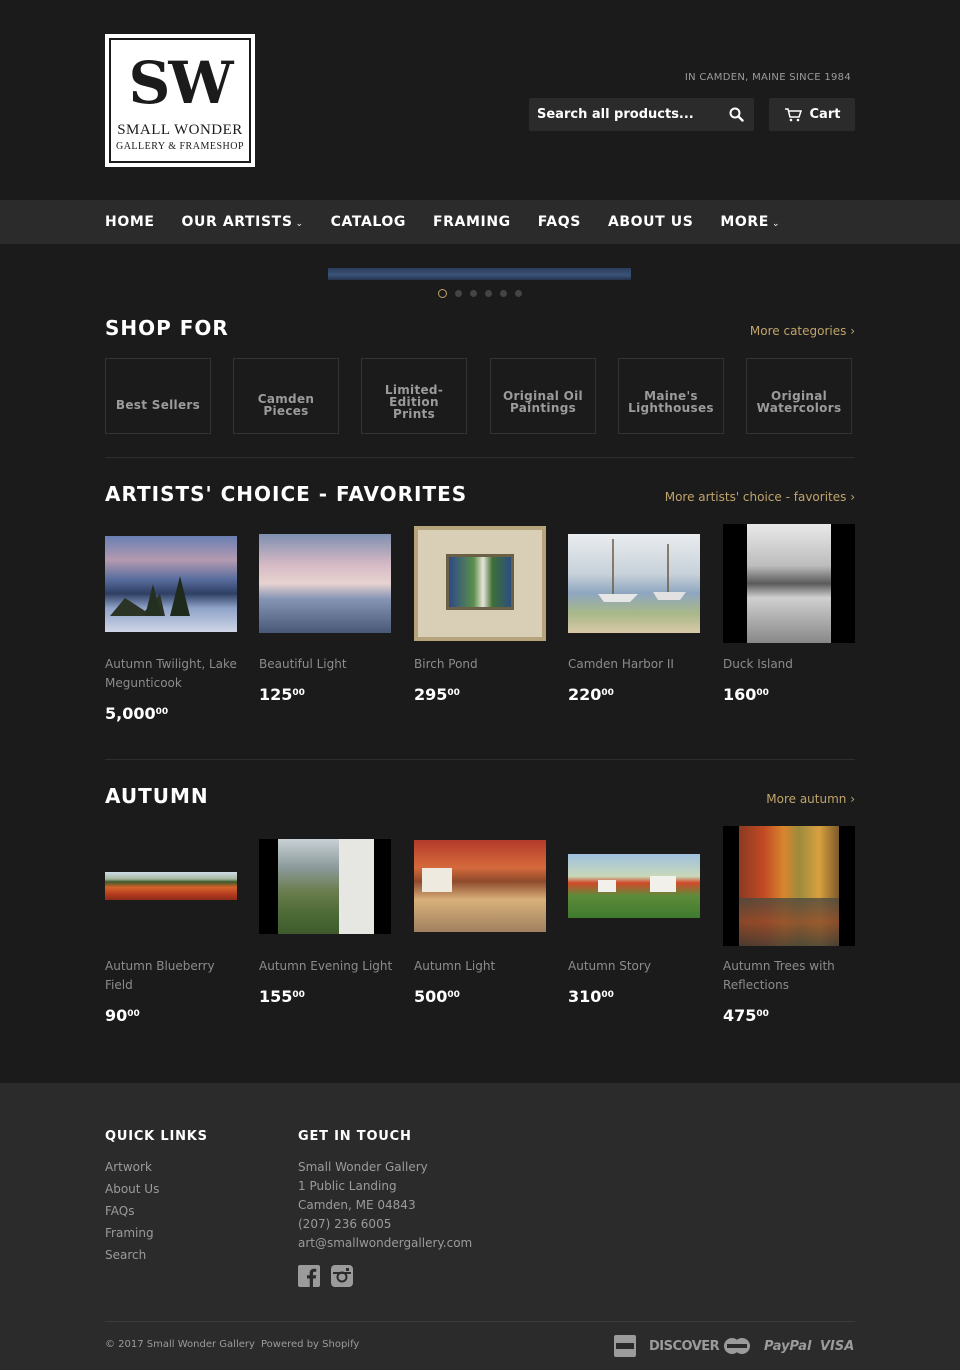 This screenshot has height=1370, width=960. Describe the element at coordinates (746, 694) in the screenshot. I see `product-price: 16000` at that location.